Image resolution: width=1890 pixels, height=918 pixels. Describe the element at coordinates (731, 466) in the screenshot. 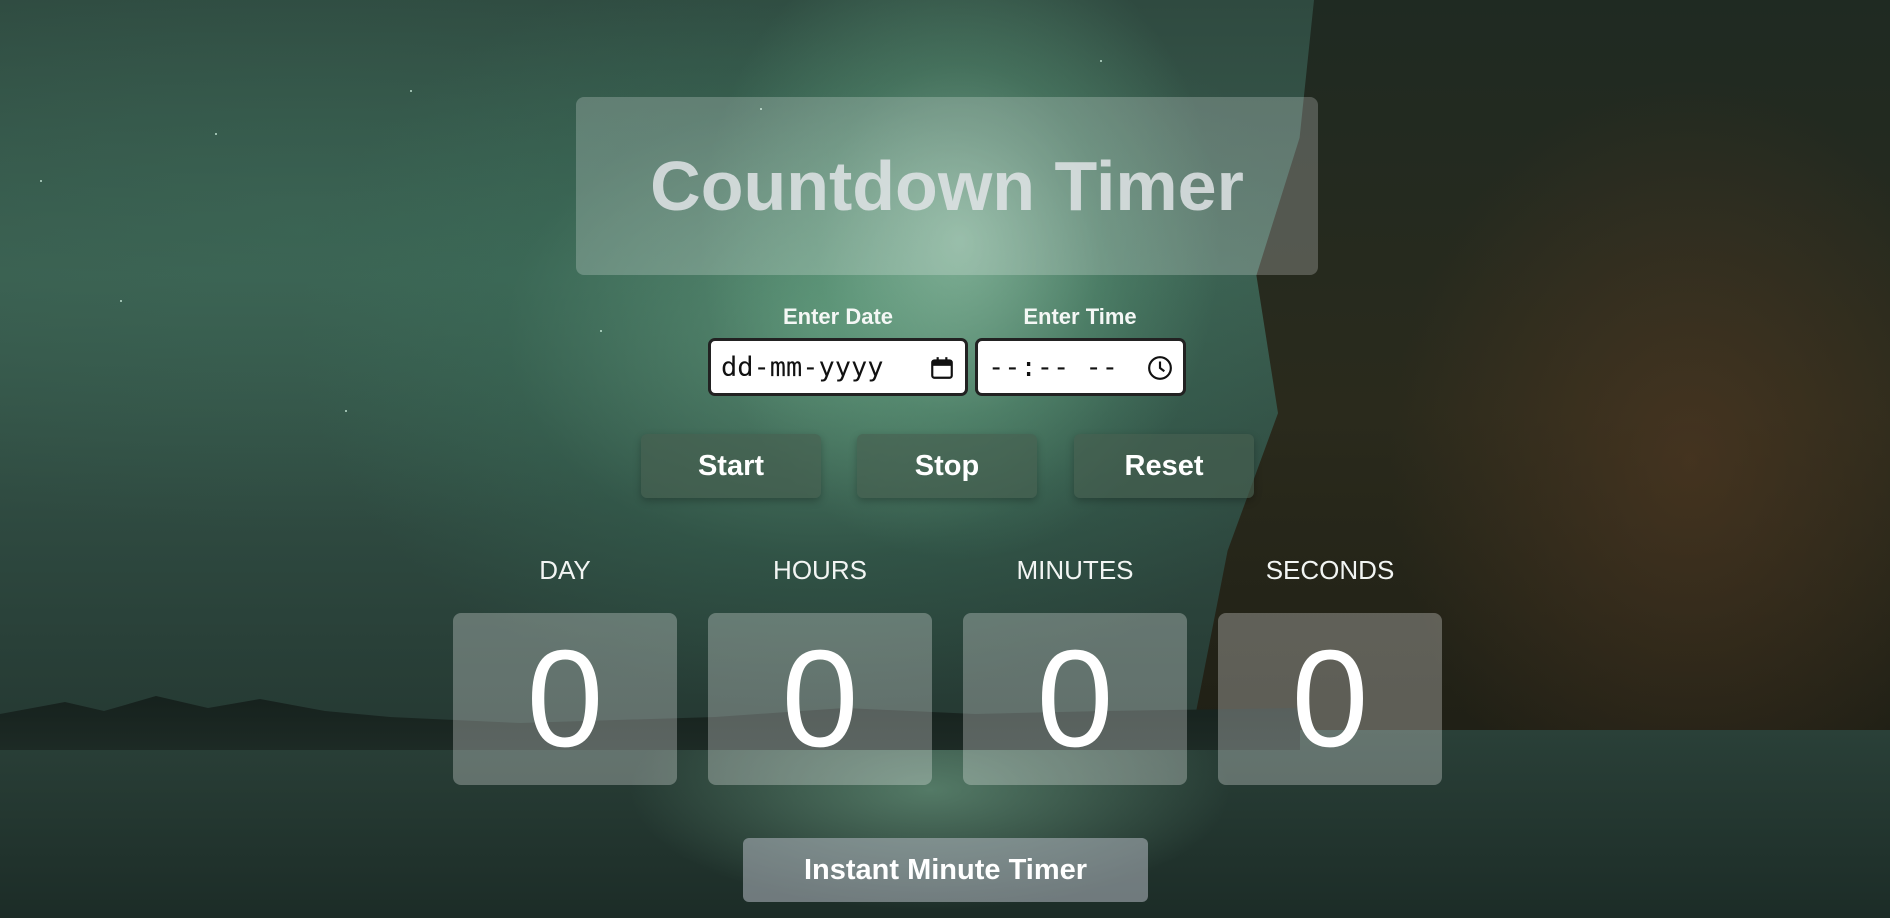

I see `start-button: Start` at that location.